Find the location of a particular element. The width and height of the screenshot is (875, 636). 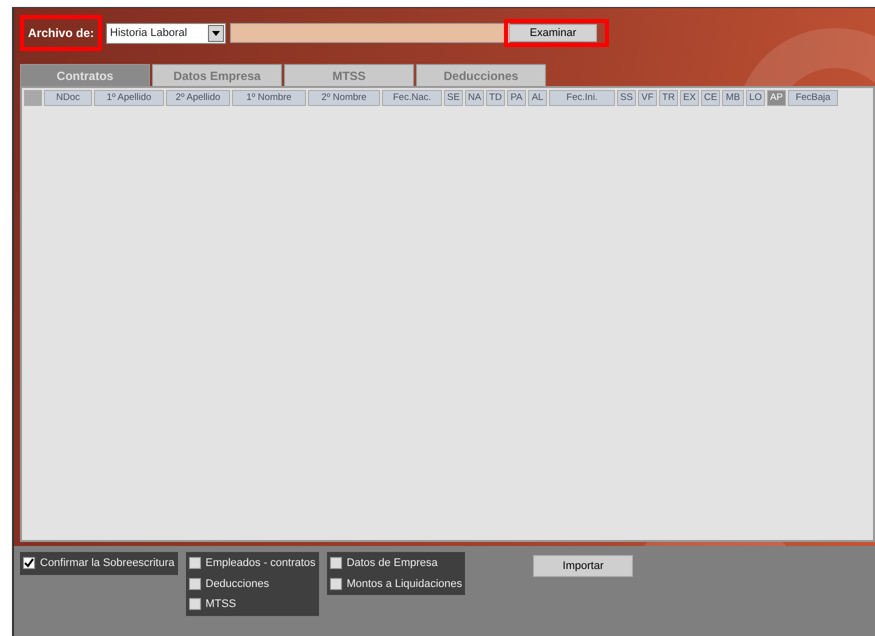

column-header: PA is located at coordinates (516, 98).